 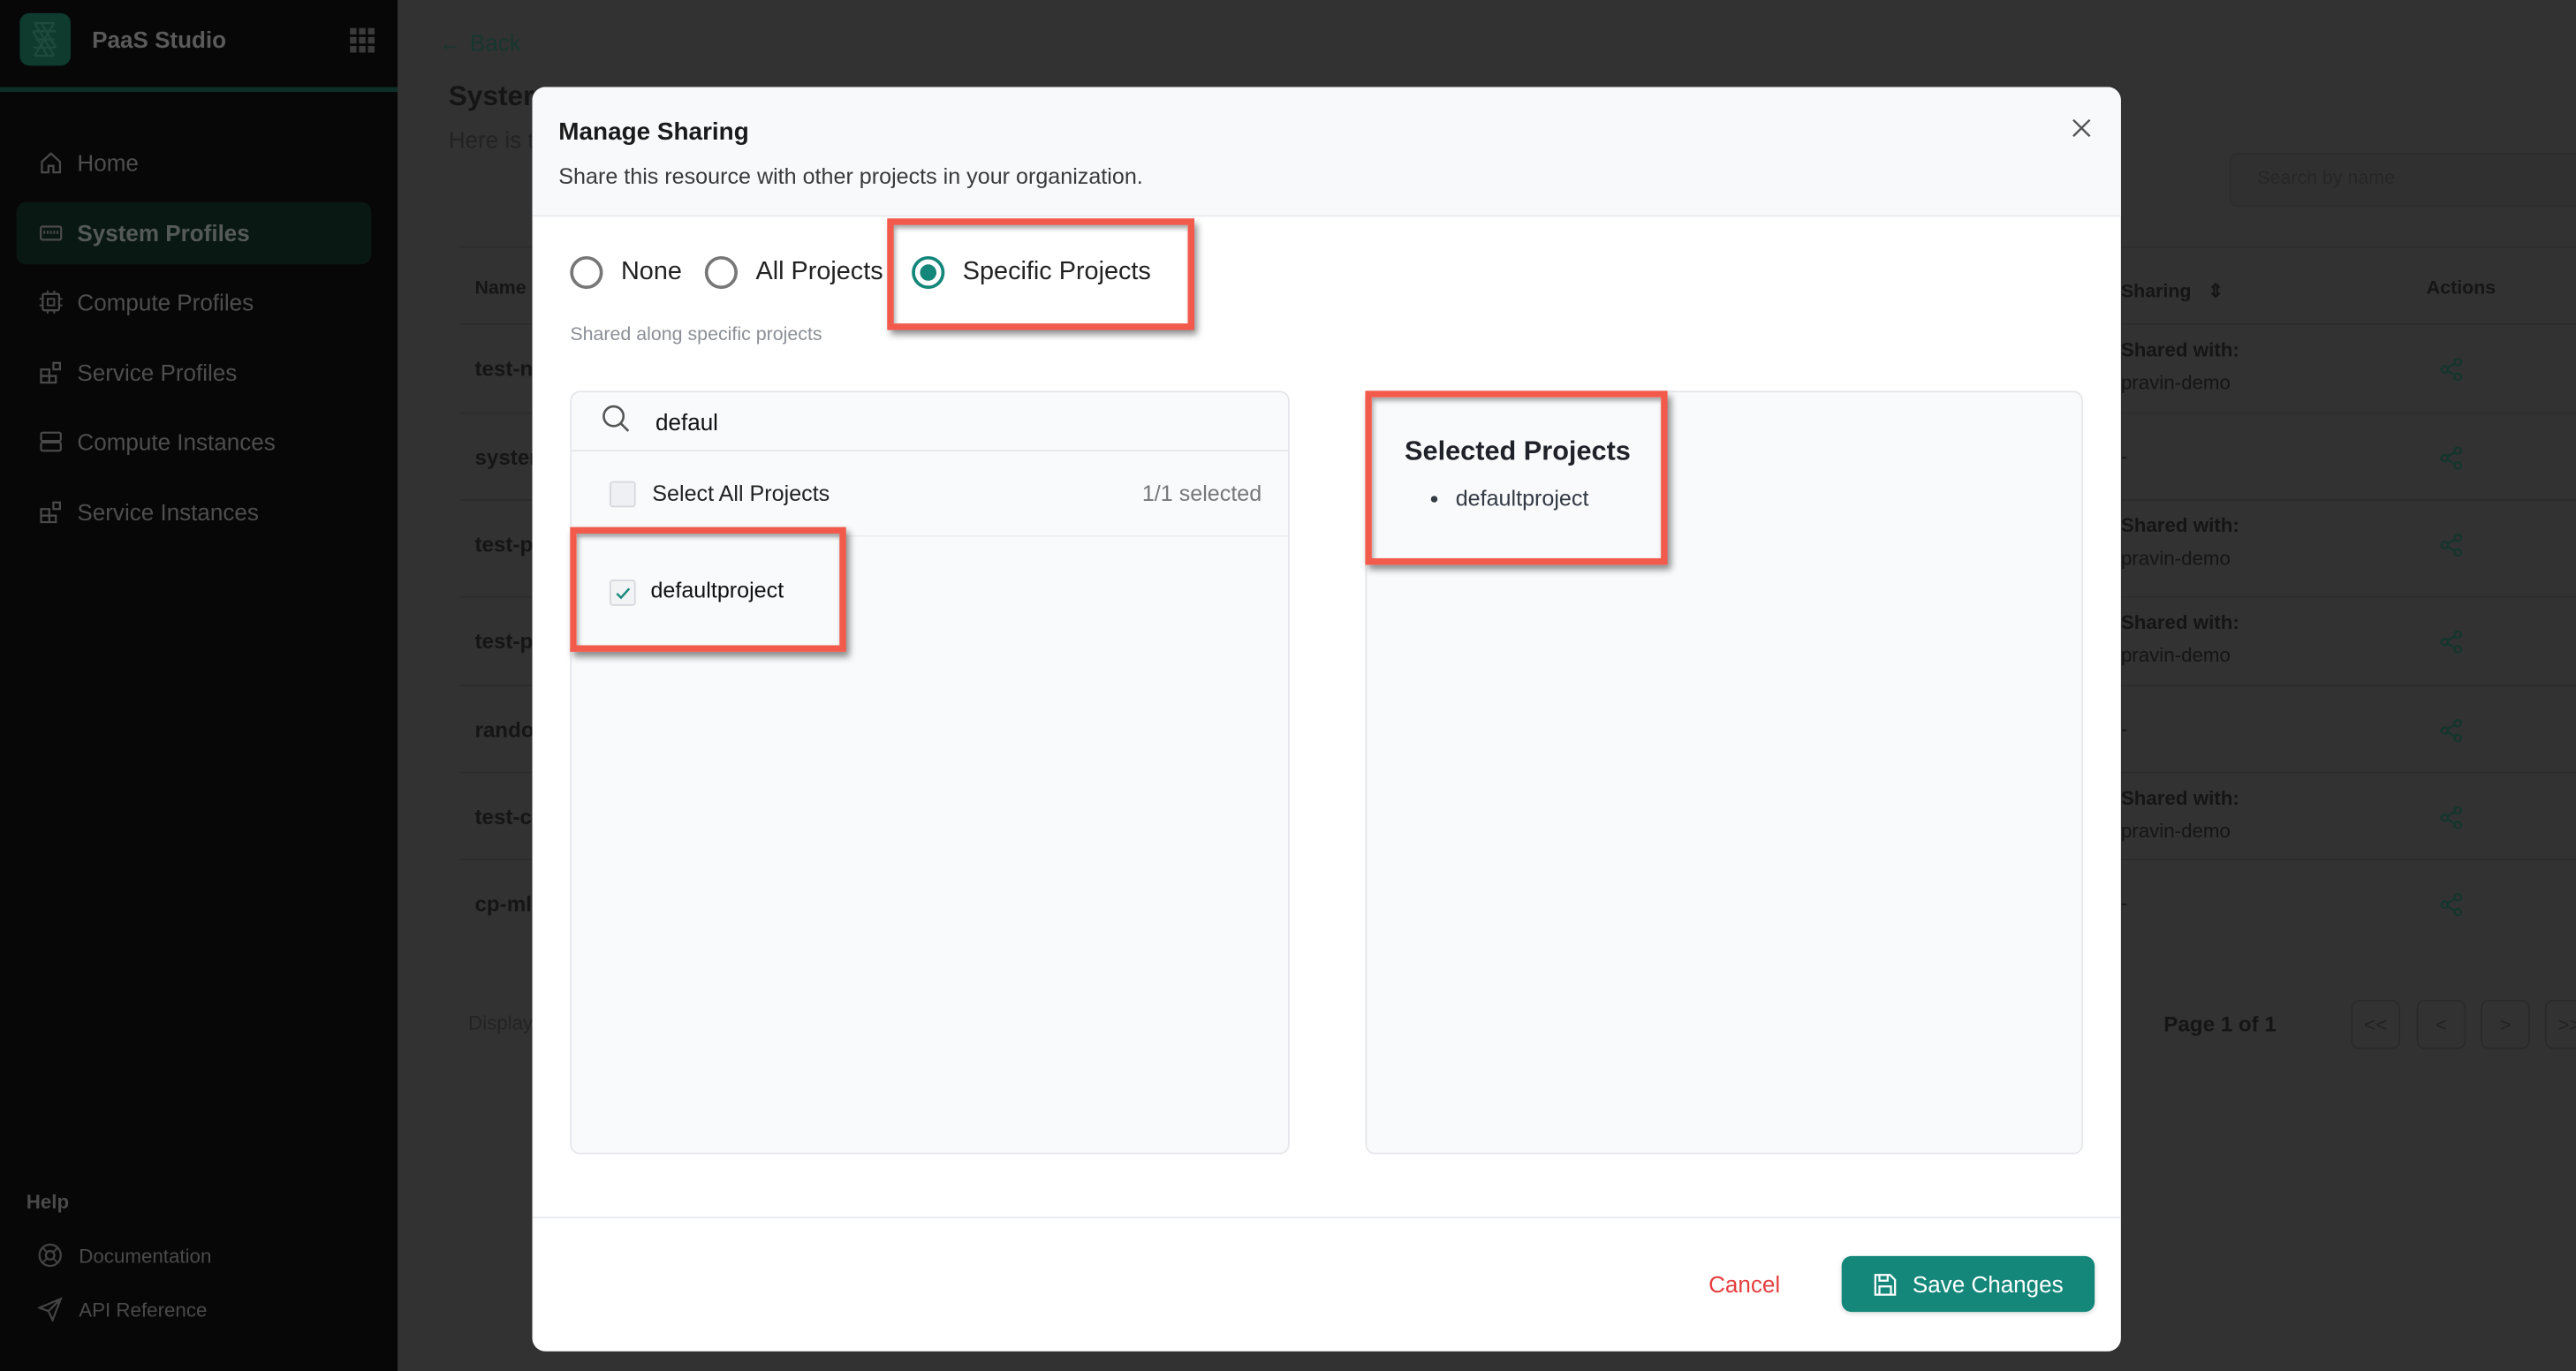 I want to click on row-name: test-n, so click(x=504, y=369).